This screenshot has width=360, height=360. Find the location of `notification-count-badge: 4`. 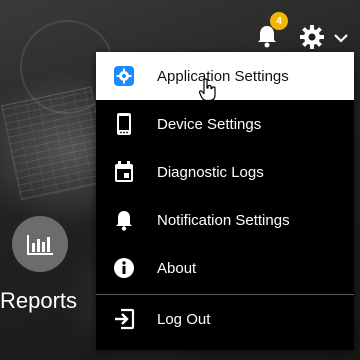

notification-count-badge: 4 is located at coordinates (279, 21).